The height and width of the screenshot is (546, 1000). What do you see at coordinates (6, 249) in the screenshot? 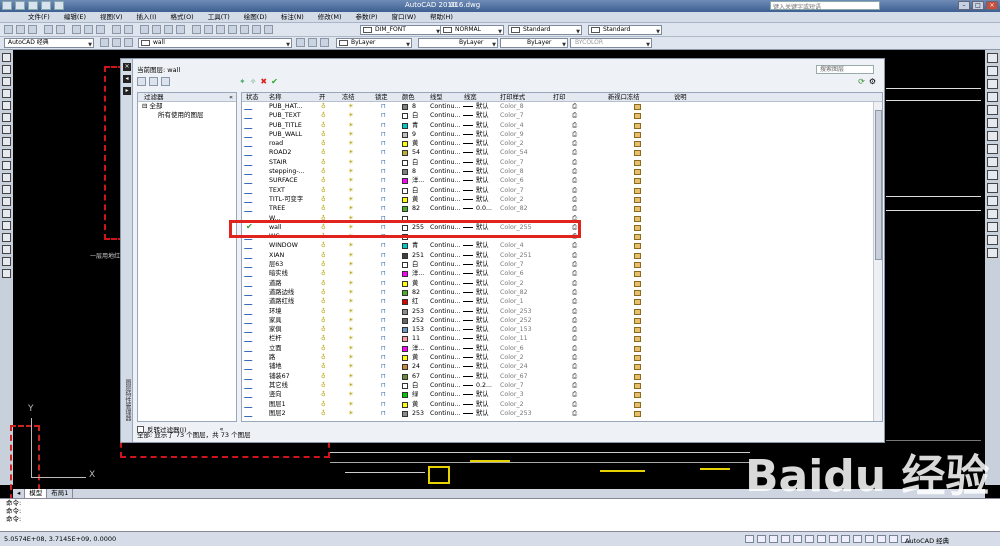
I see `region-icon` at bounding box center [6, 249].